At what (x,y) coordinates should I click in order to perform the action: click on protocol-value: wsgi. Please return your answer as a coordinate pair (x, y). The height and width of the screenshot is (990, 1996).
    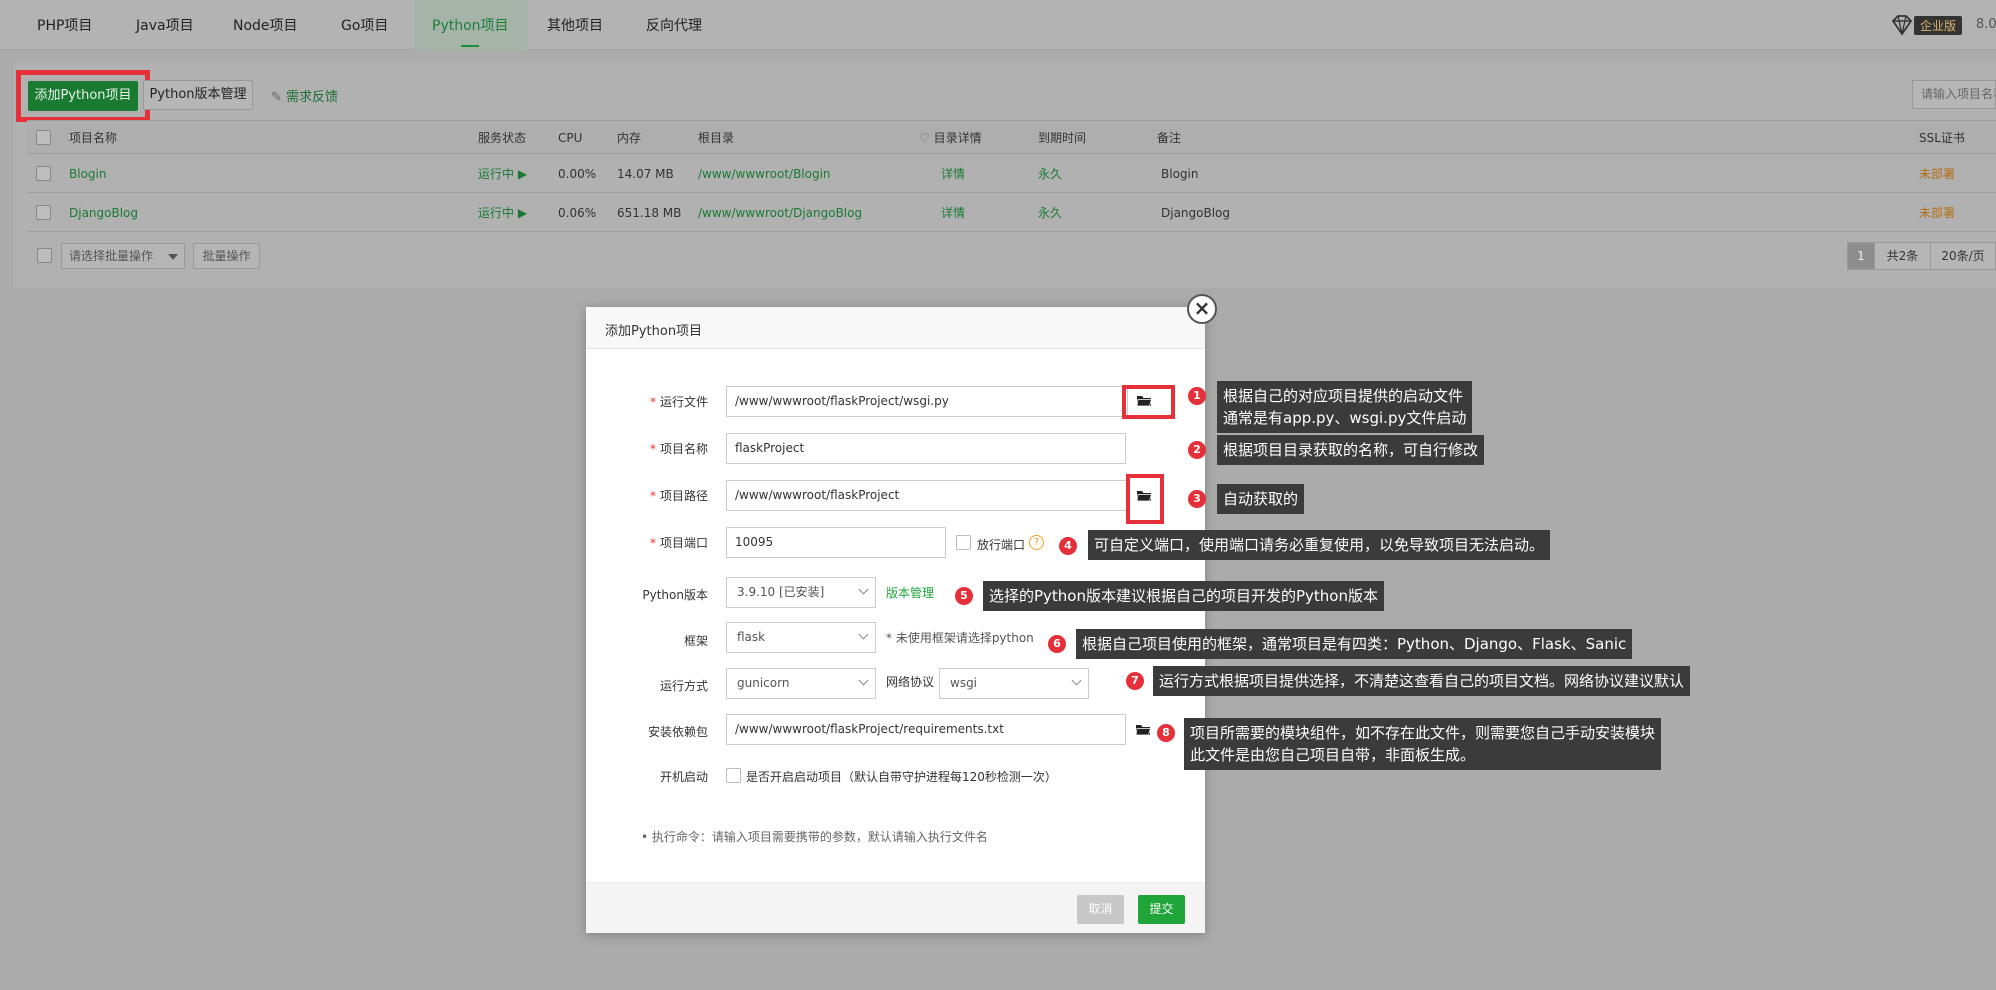
    Looking at the image, I should click on (964, 683).